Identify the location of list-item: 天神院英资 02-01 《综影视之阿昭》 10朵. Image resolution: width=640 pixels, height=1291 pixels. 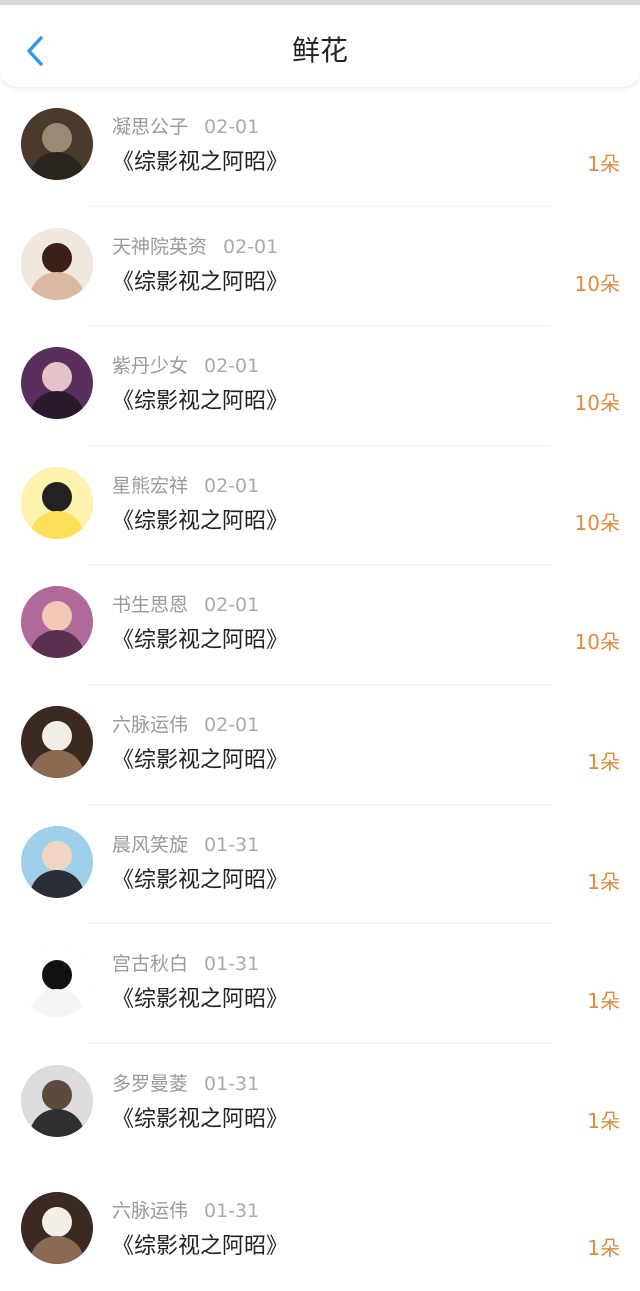
(320, 266).